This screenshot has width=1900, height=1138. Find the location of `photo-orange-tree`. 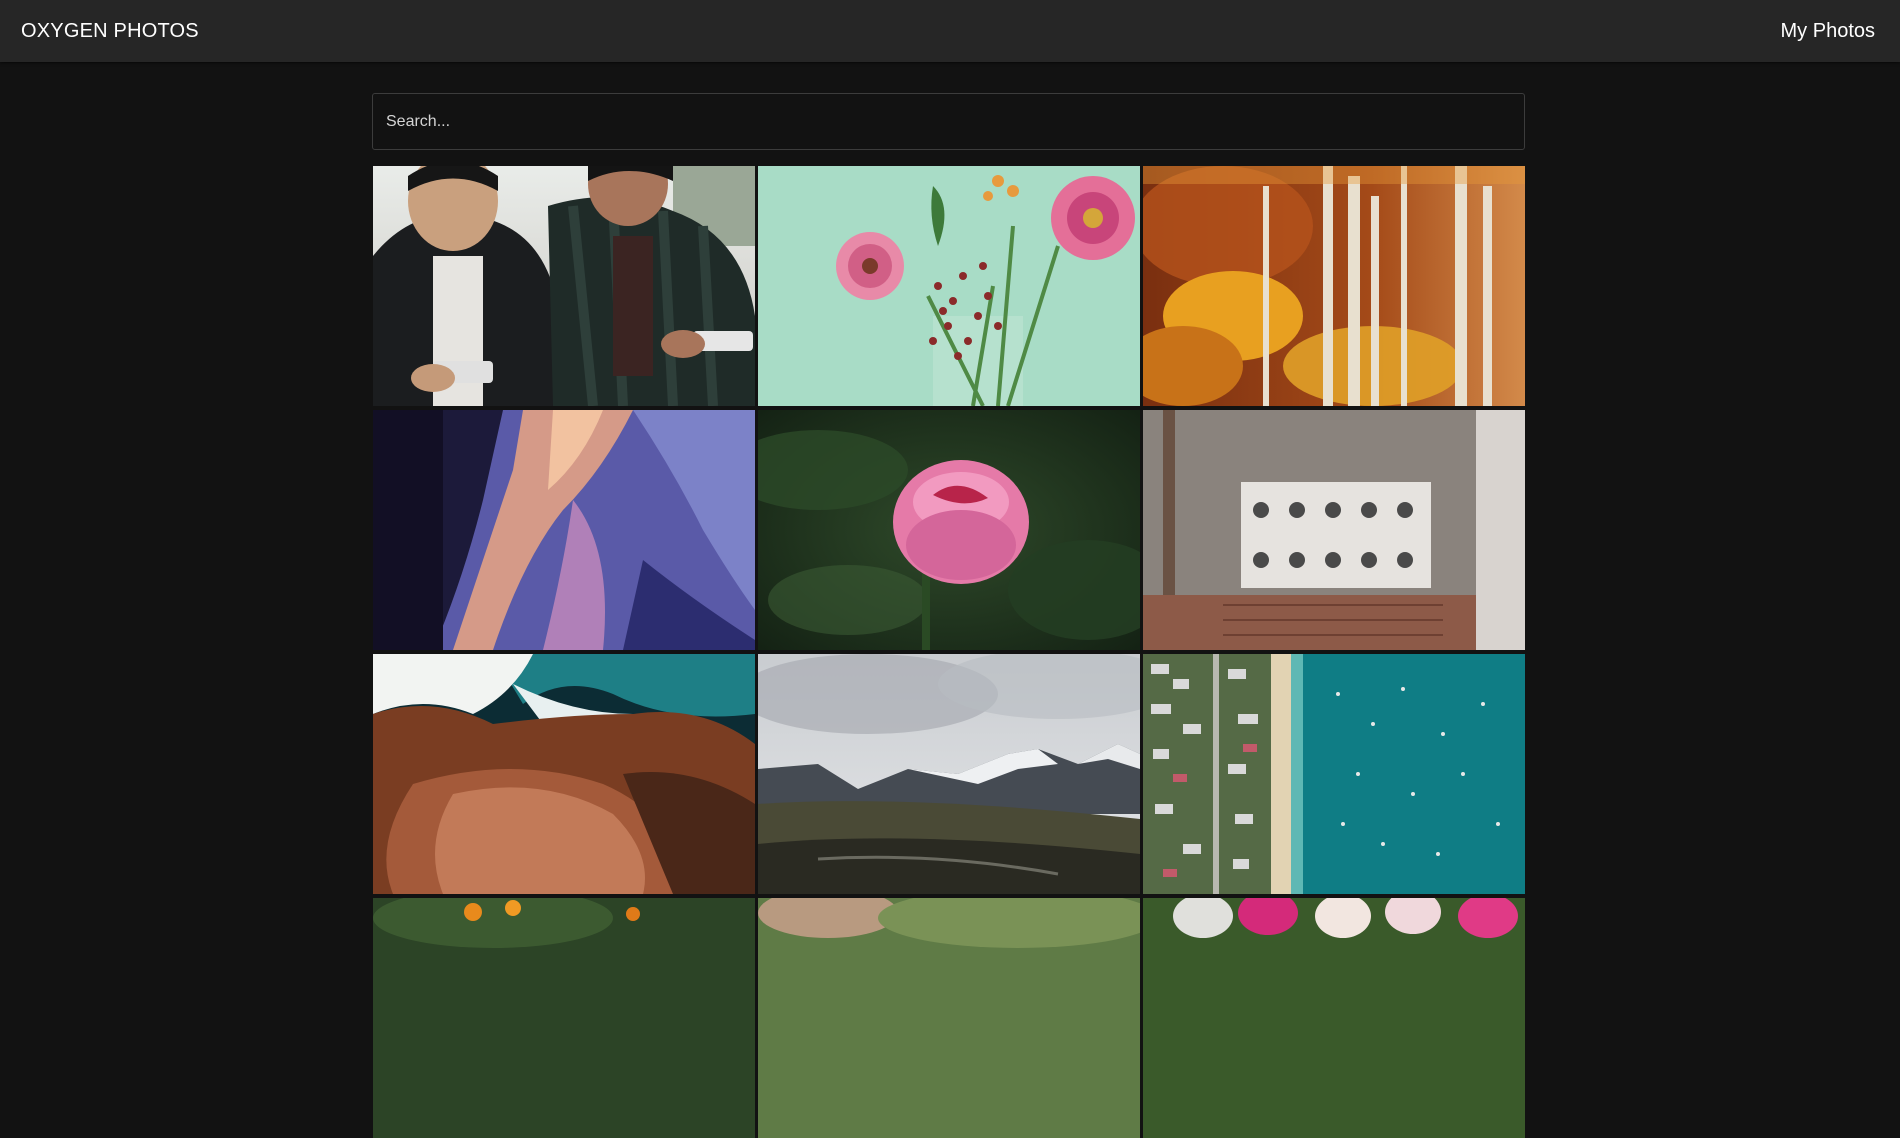

photo-orange-tree is located at coordinates (564, 1018).